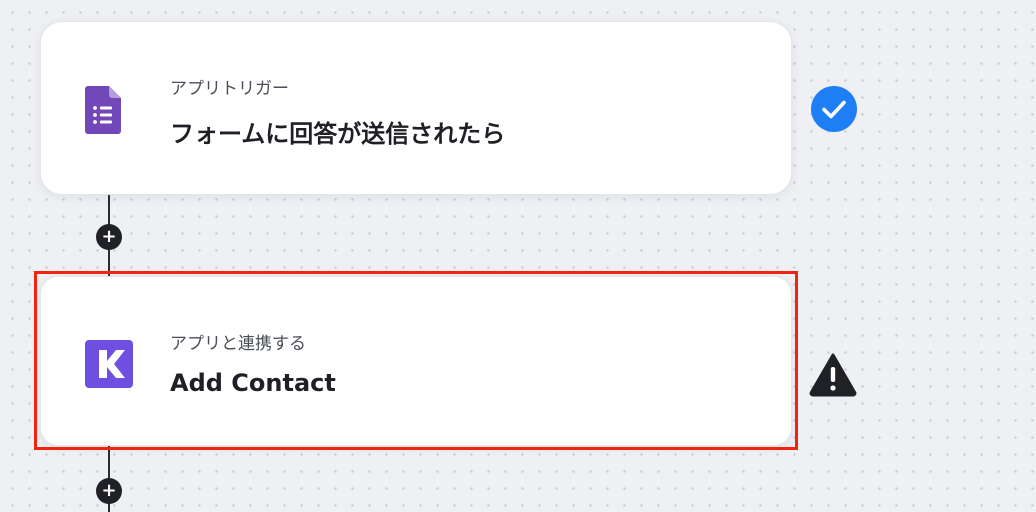 The width and height of the screenshot is (1036, 512). Describe the element at coordinates (834, 111) in the screenshot. I see `check-circle-icon` at that location.